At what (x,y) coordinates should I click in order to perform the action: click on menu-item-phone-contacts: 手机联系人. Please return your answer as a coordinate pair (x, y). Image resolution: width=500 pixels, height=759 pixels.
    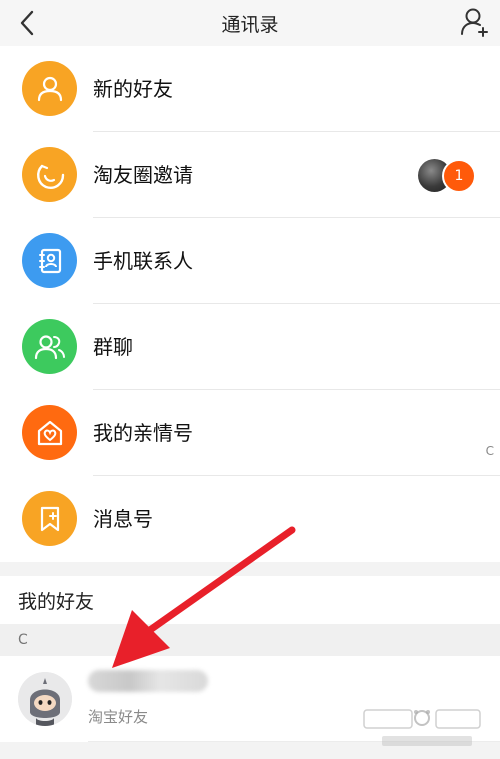
    Looking at the image, I should click on (250, 261).